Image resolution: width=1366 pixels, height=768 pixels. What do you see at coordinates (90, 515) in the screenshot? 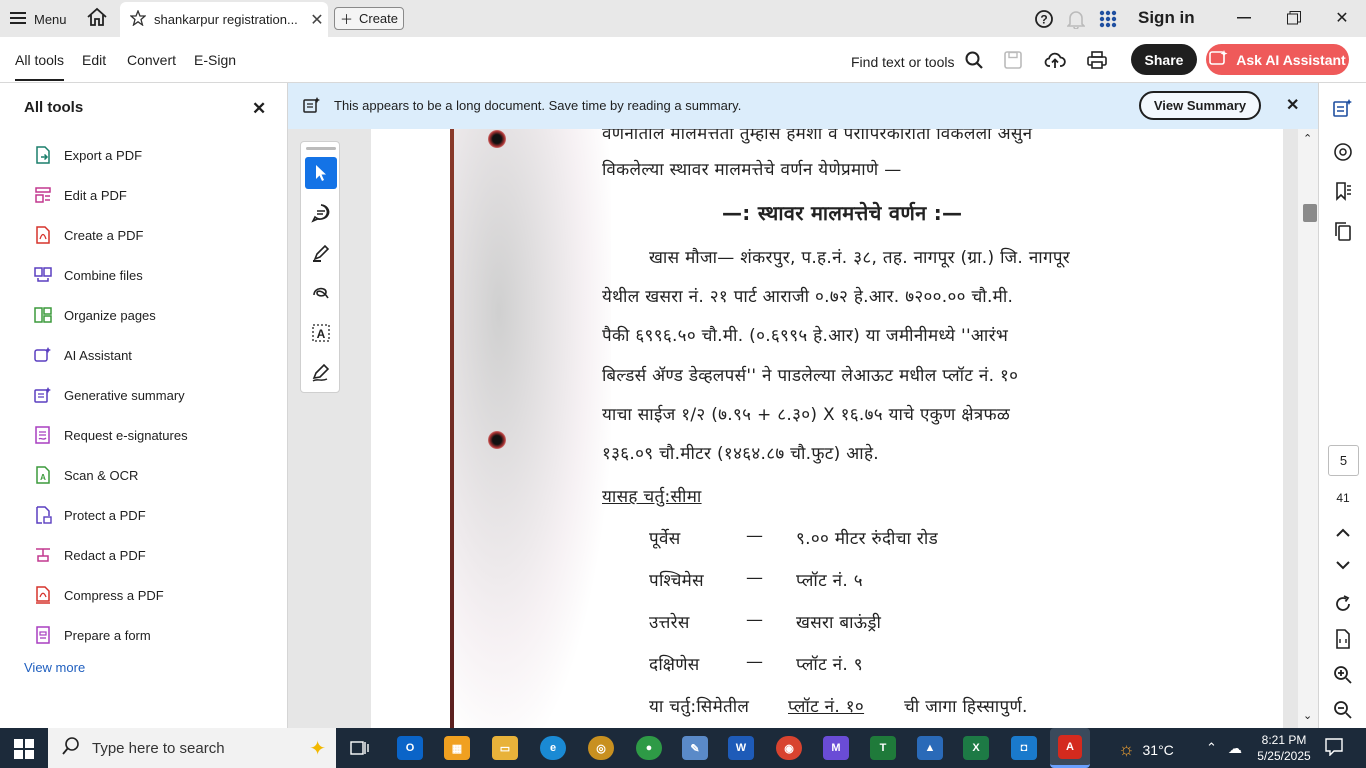
I see `tool-protect-pdf: Protect a PDF` at bounding box center [90, 515].